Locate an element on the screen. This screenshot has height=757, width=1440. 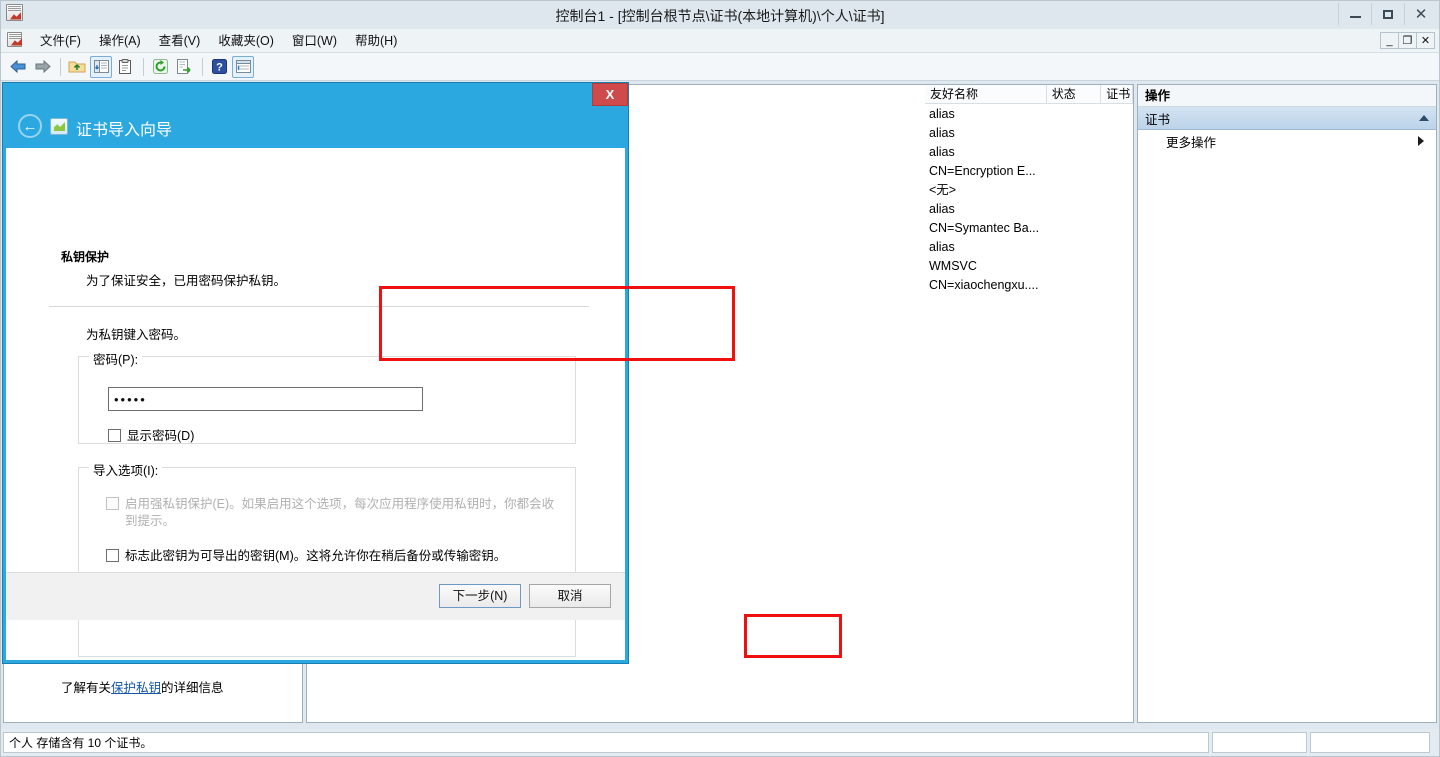
menu-view: 查看(V) is located at coordinates (180, 41).